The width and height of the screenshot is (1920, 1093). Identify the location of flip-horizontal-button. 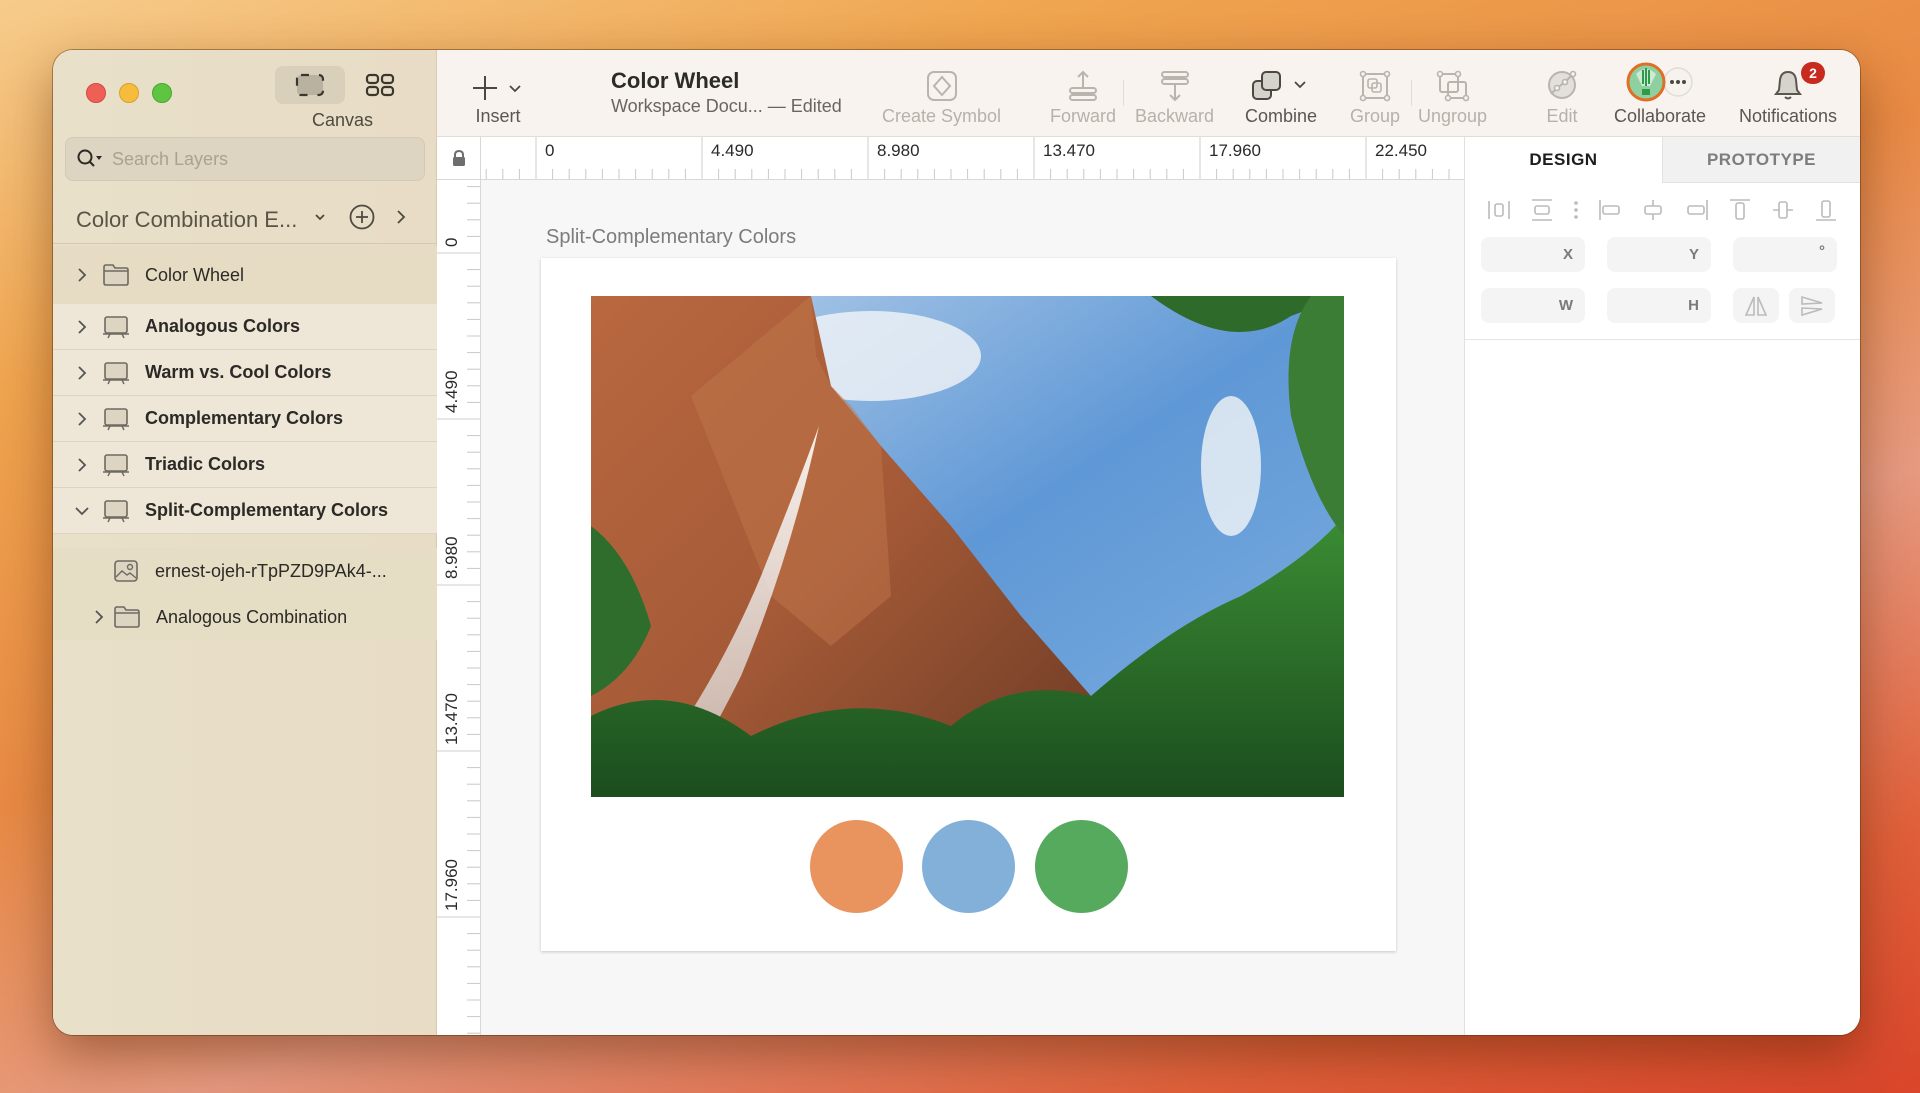
(1756, 305).